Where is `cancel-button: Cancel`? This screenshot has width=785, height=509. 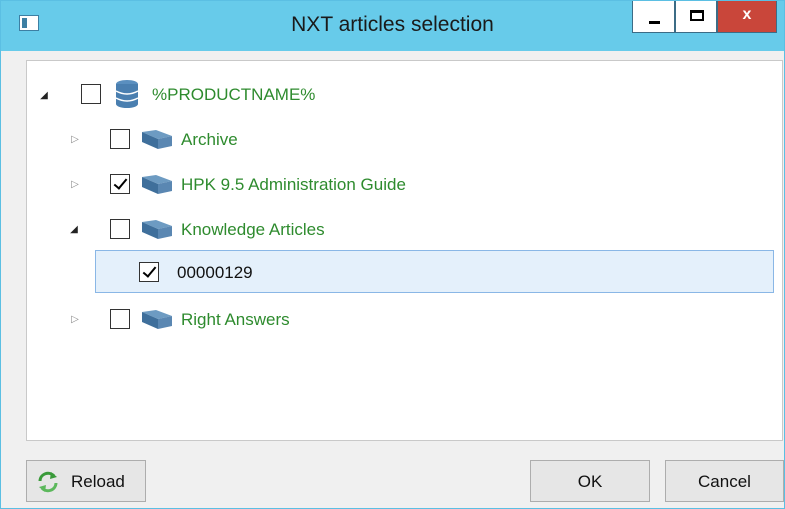
cancel-button: Cancel is located at coordinates (724, 481).